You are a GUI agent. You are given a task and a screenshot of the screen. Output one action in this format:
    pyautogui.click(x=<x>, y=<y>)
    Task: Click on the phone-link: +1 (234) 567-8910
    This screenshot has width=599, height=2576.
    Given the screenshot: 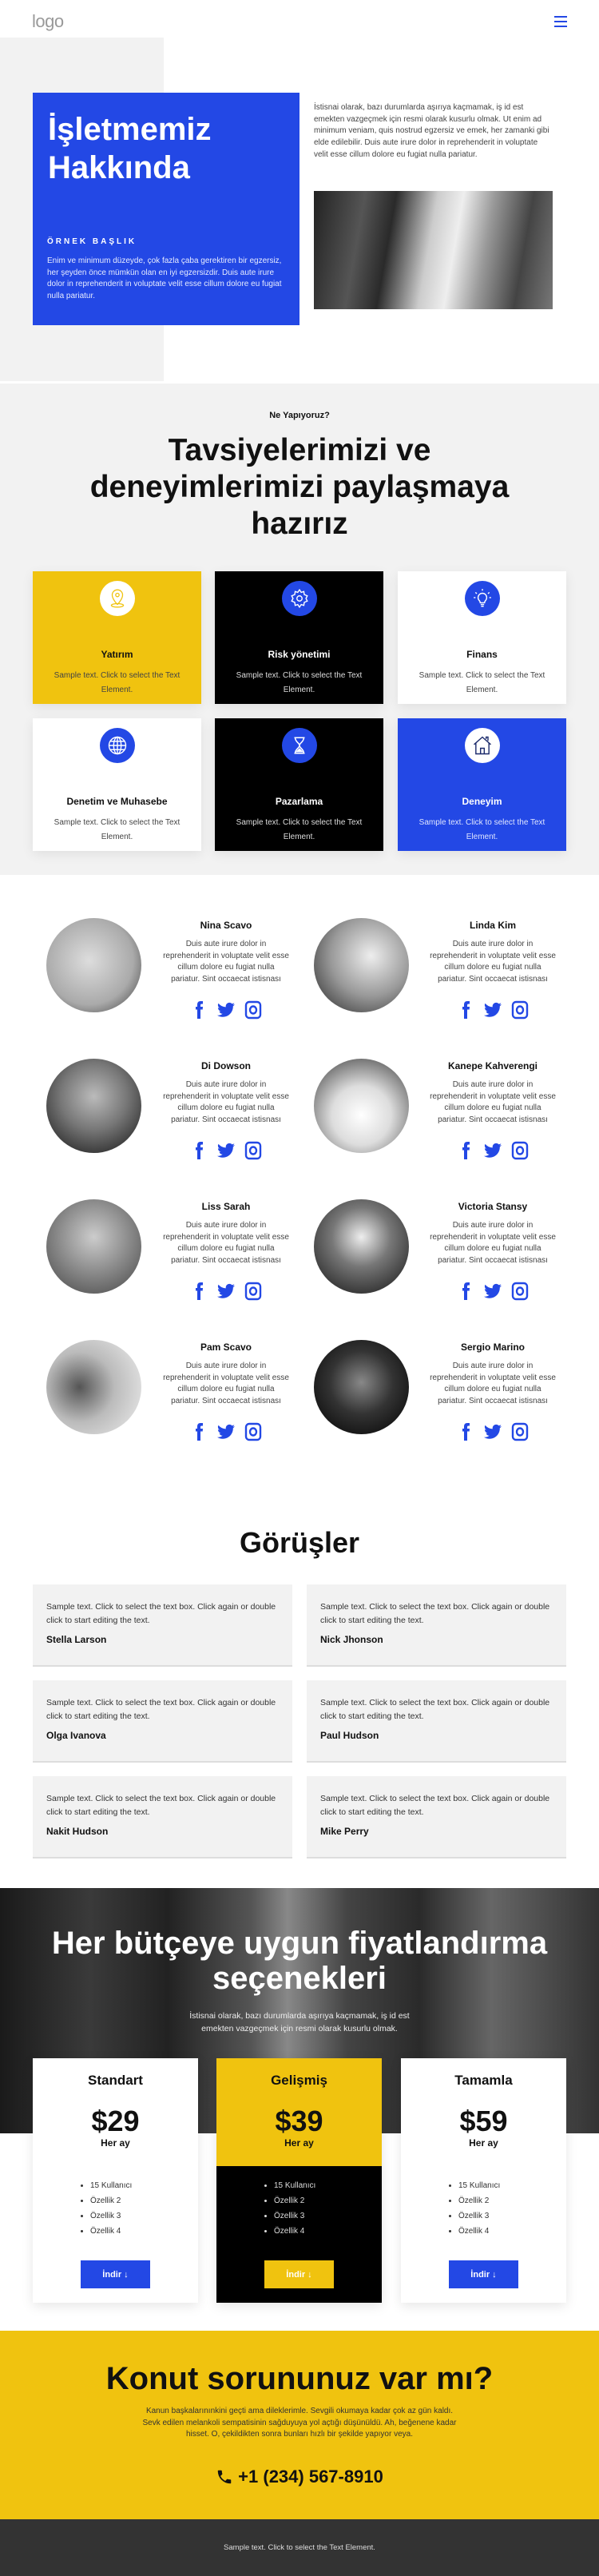 What is the action you would take?
    pyautogui.click(x=300, y=2477)
    